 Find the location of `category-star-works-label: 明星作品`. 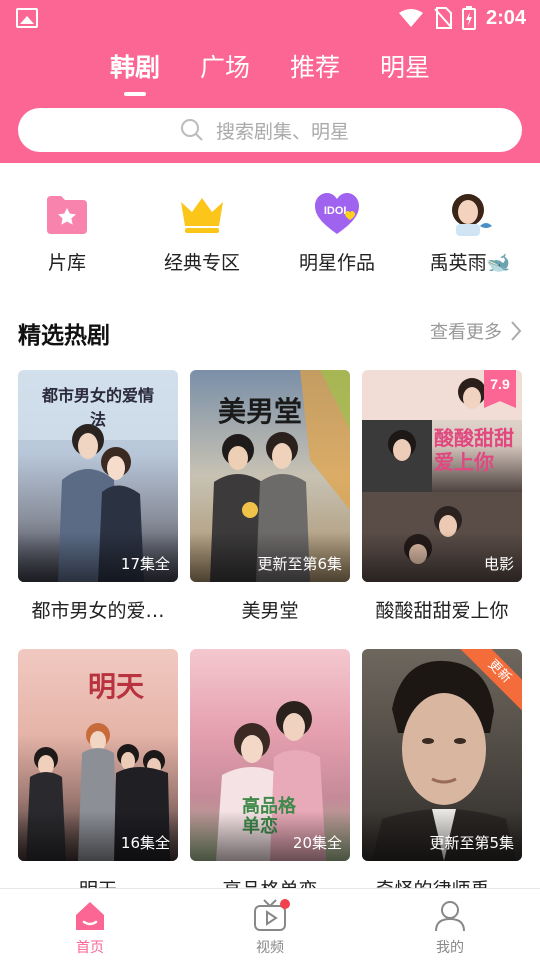

category-star-works-label: 明星作品 is located at coordinates (336, 263).